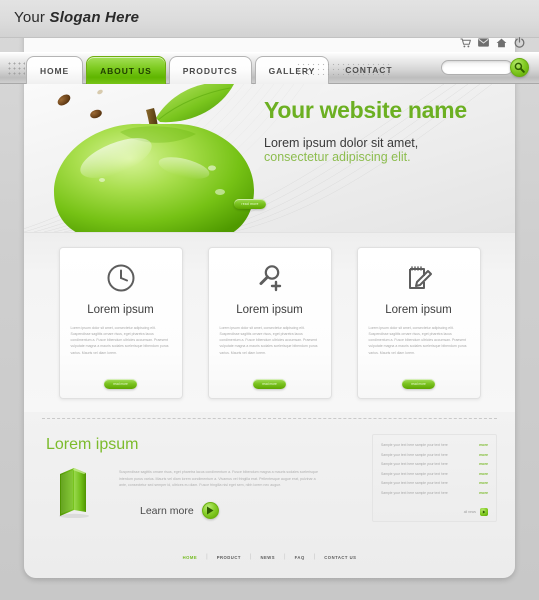 The height and width of the screenshot is (600, 539). I want to click on hero-subtitle-line2: consectetur adipiscing elit., so click(337, 157).